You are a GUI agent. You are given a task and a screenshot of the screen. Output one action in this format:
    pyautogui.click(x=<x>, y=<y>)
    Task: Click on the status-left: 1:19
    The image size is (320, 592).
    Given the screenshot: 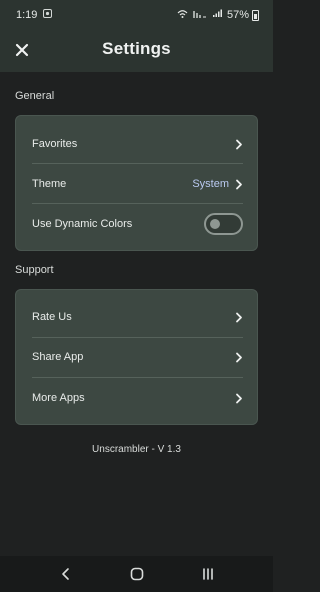 What is the action you would take?
    pyautogui.click(x=34, y=15)
    